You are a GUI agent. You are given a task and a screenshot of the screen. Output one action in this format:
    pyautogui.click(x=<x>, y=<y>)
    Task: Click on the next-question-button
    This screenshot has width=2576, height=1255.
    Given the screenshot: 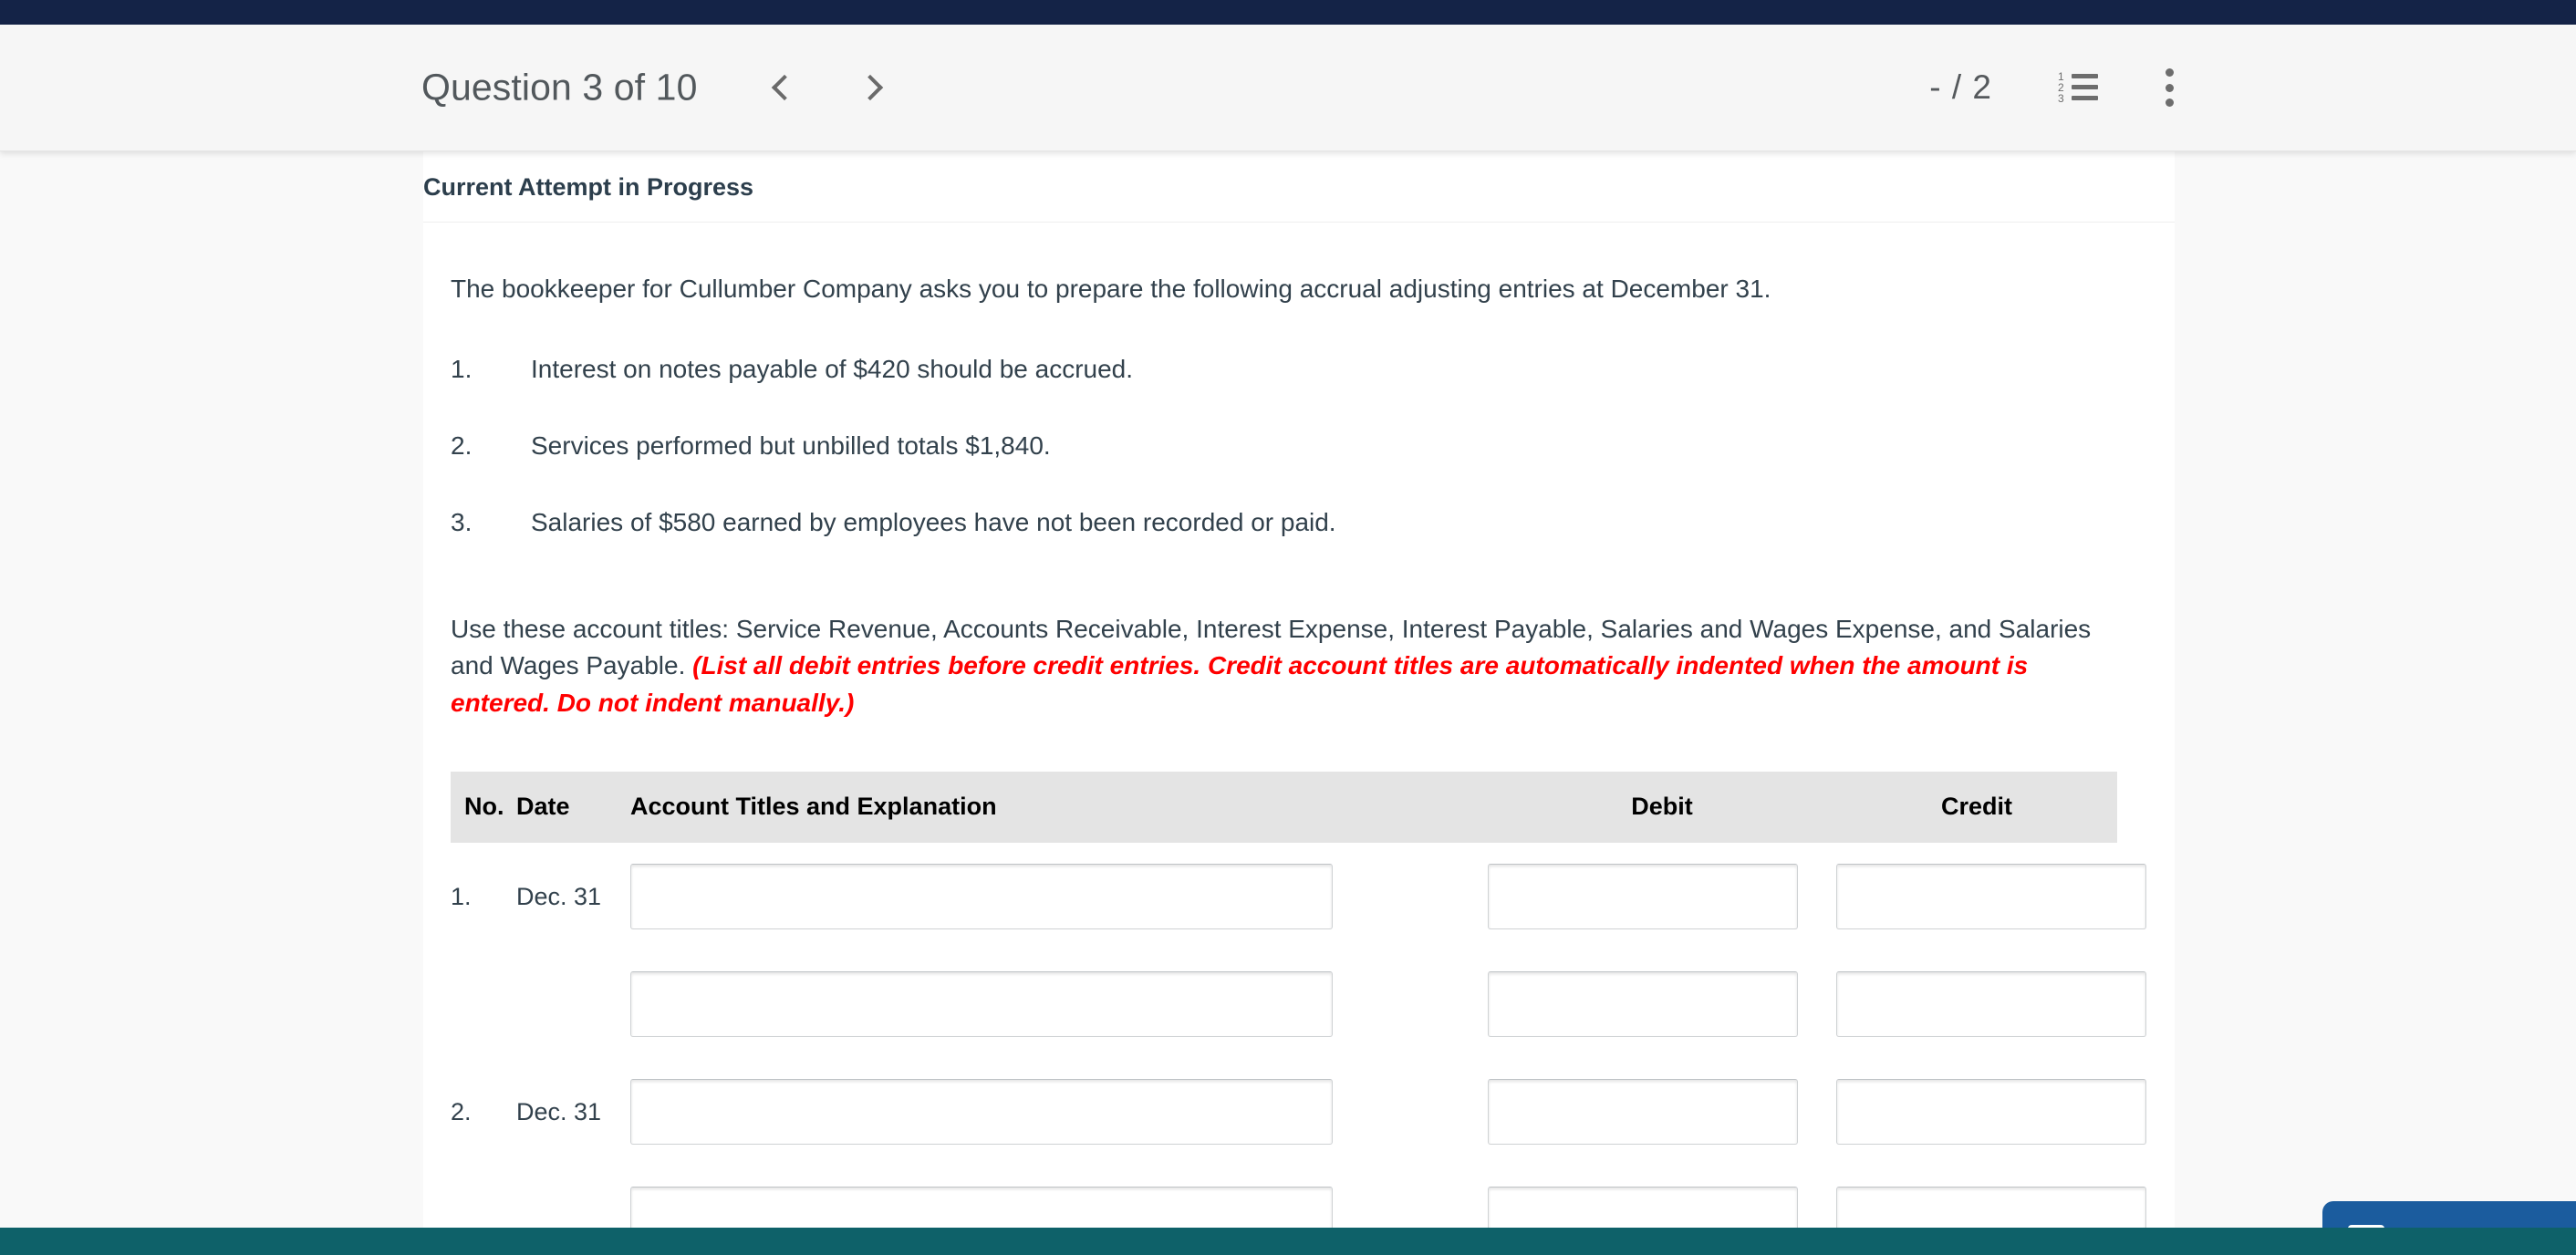 What is the action you would take?
    pyautogui.click(x=873, y=87)
    